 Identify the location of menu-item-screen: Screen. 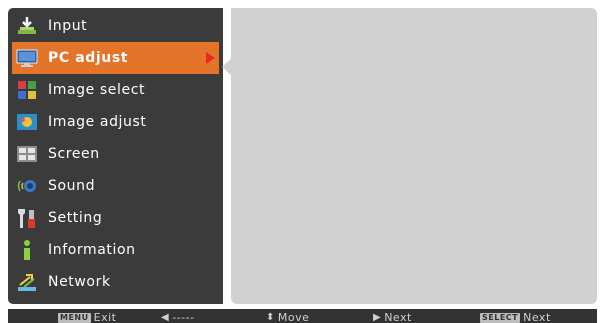
(115, 154).